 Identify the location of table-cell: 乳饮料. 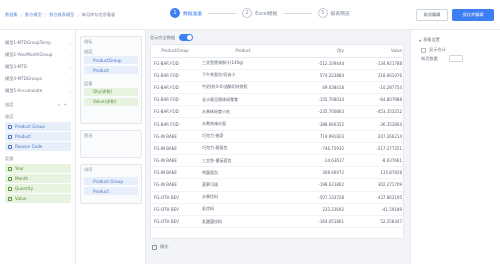
(243, 209).